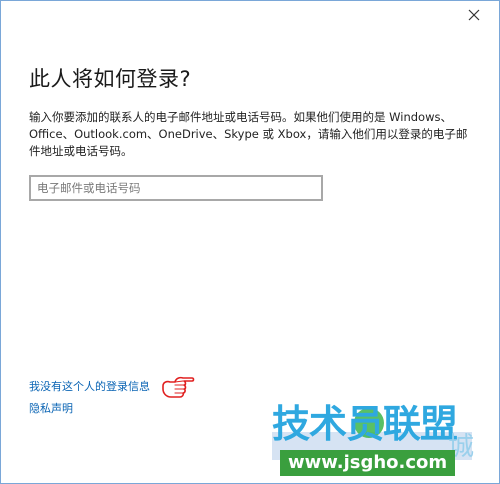 The image size is (500, 484). I want to click on email-phone-input, so click(176, 188).